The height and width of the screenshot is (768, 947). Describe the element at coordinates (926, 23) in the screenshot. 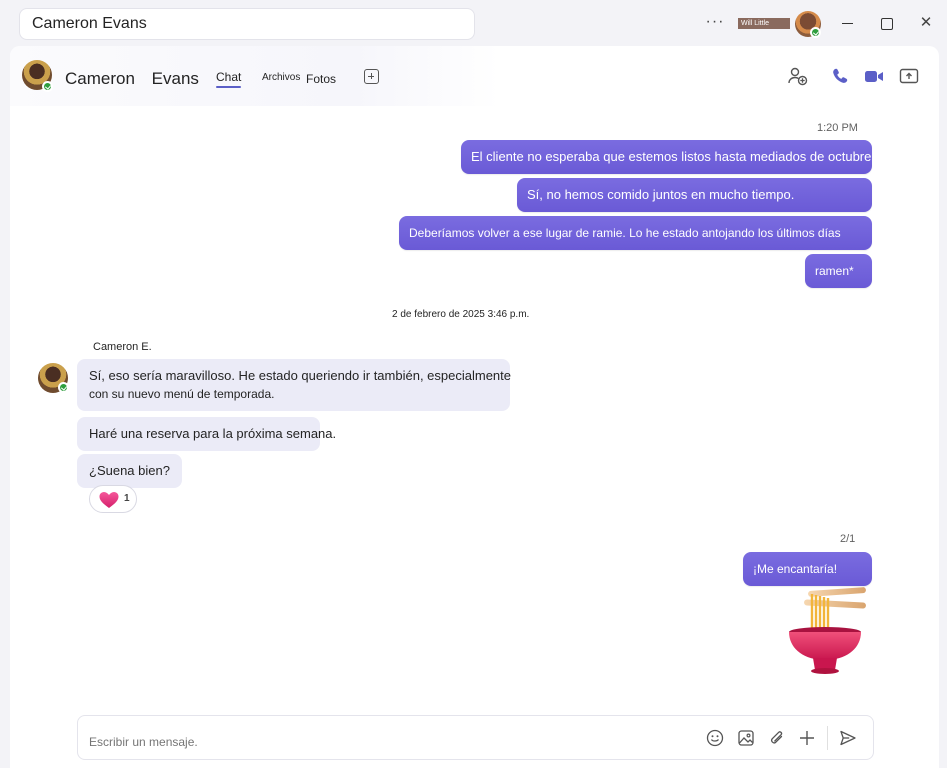

I see `close-window-button: ✕` at that location.